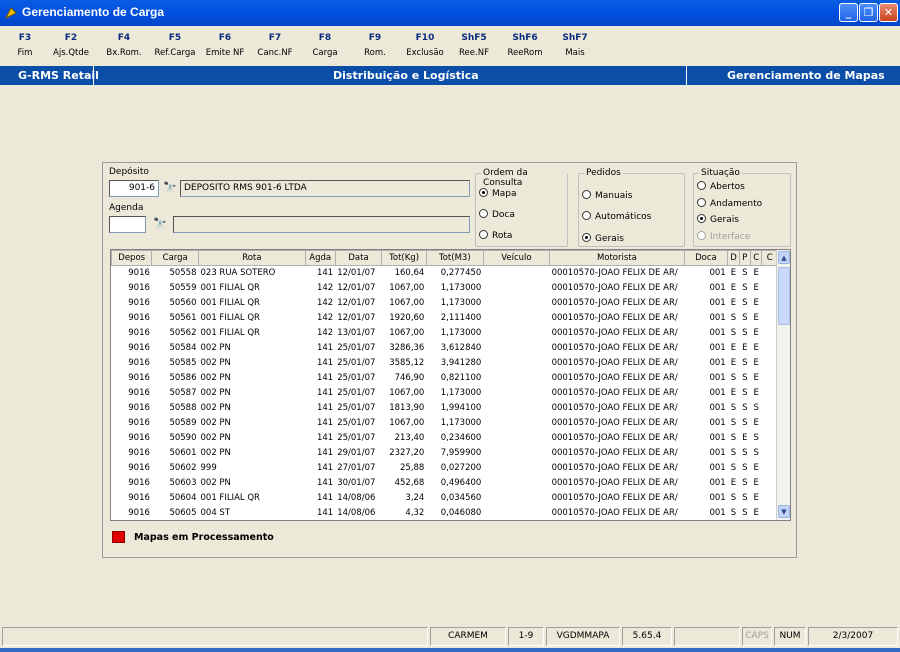  Describe the element at coordinates (134, 188) in the screenshot. I see `deposito-code-field: 901-6` at that location.